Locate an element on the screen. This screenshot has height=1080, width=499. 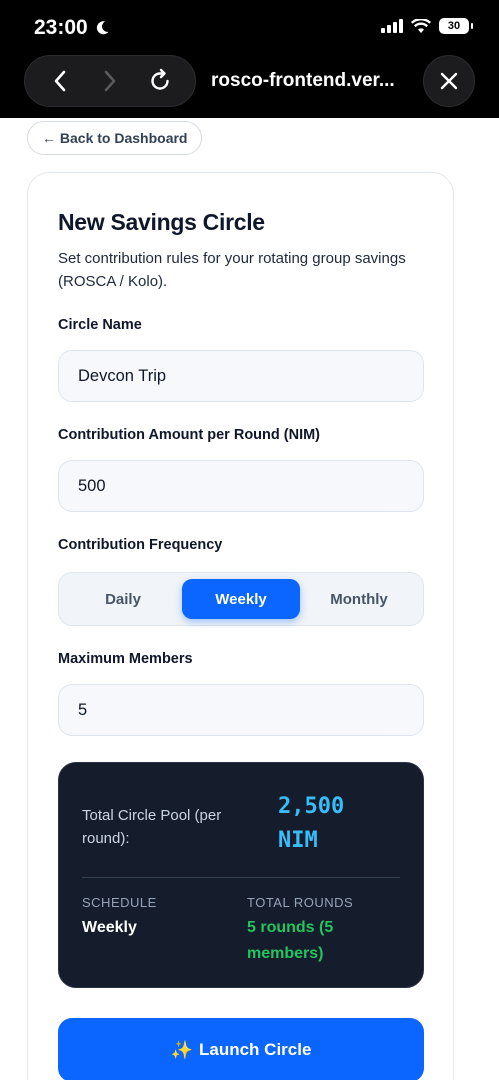
moon-icon is located at coordinates (102, 28).